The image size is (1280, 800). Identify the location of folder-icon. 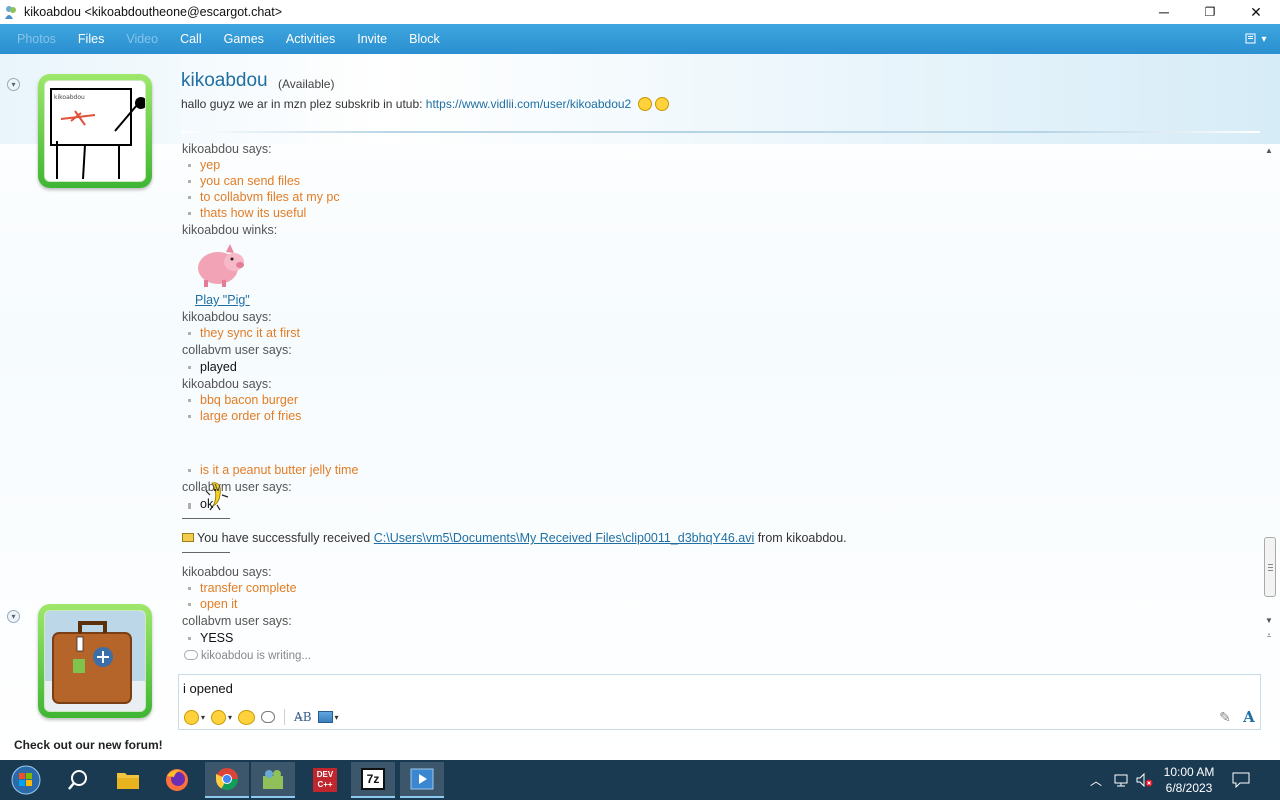
(128, 781).